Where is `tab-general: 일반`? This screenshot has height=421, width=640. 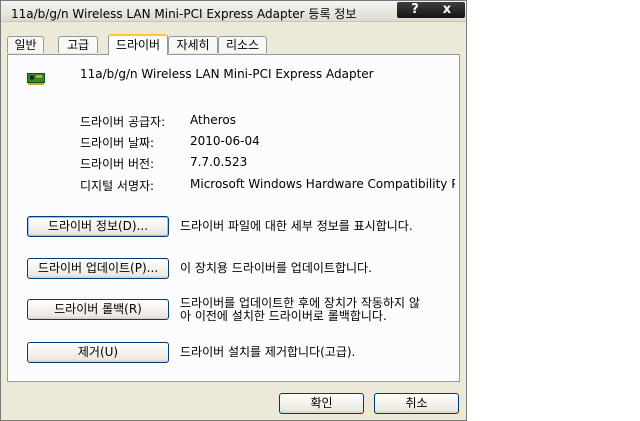
tab-general: 일반 is located at coordinates (25, 44).